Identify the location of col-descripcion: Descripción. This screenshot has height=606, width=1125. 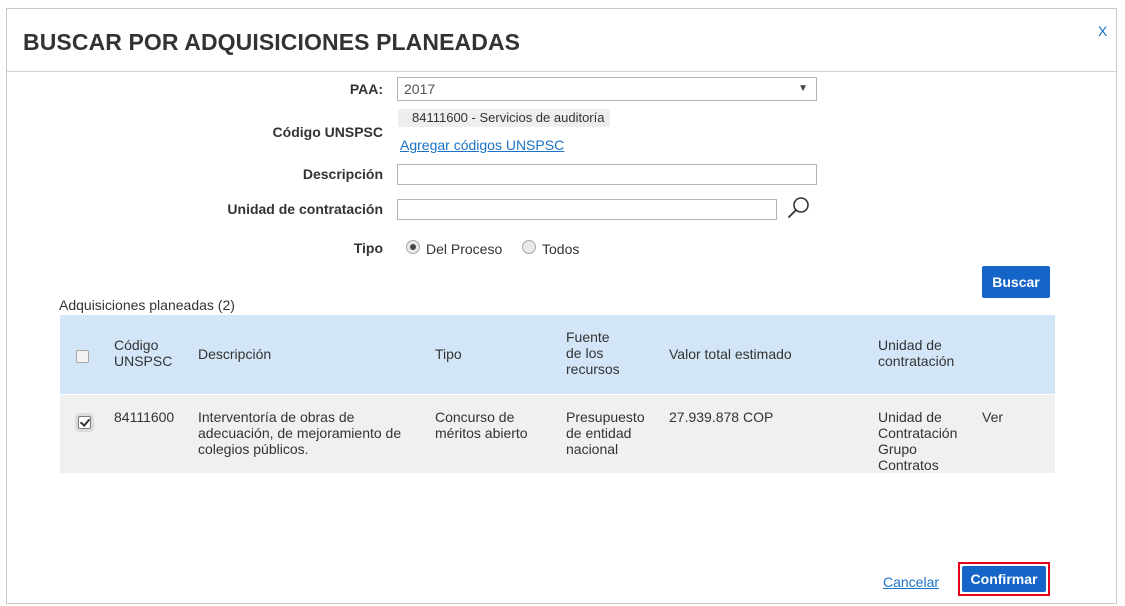
(235, 354).